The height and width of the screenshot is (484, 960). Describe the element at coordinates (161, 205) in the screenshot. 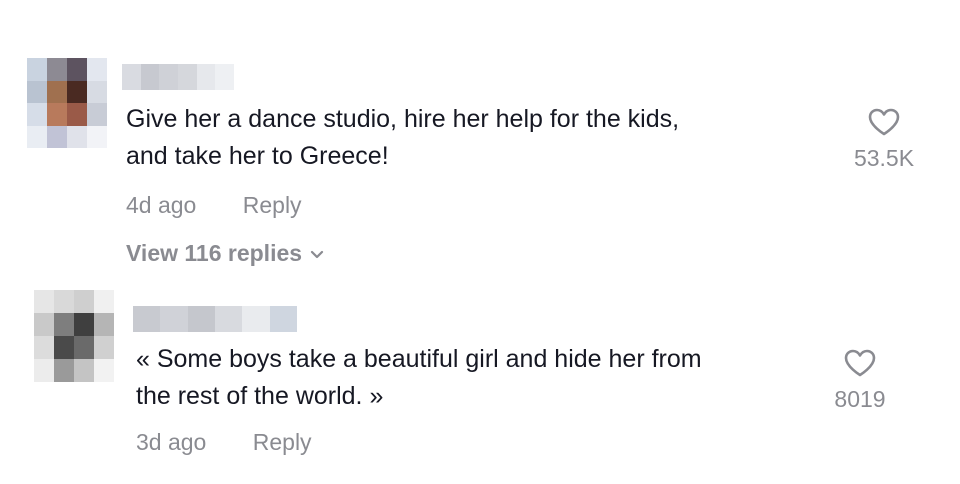

I see `timestamp: 4d ago` at that location.